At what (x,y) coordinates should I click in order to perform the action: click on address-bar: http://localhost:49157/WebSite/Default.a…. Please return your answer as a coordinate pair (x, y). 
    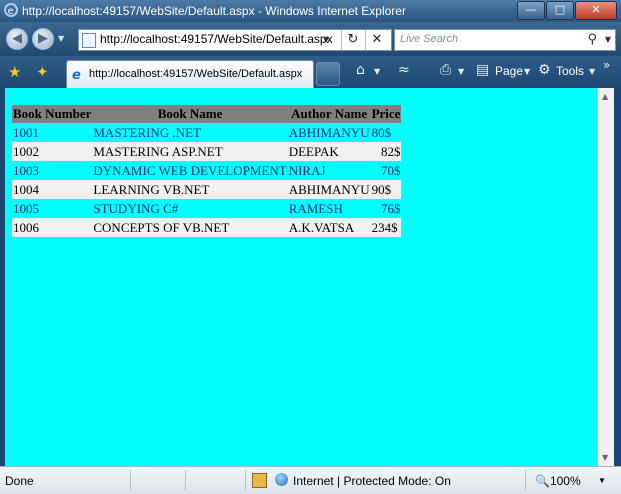
    Looking at the image, I should click on (235, 40).